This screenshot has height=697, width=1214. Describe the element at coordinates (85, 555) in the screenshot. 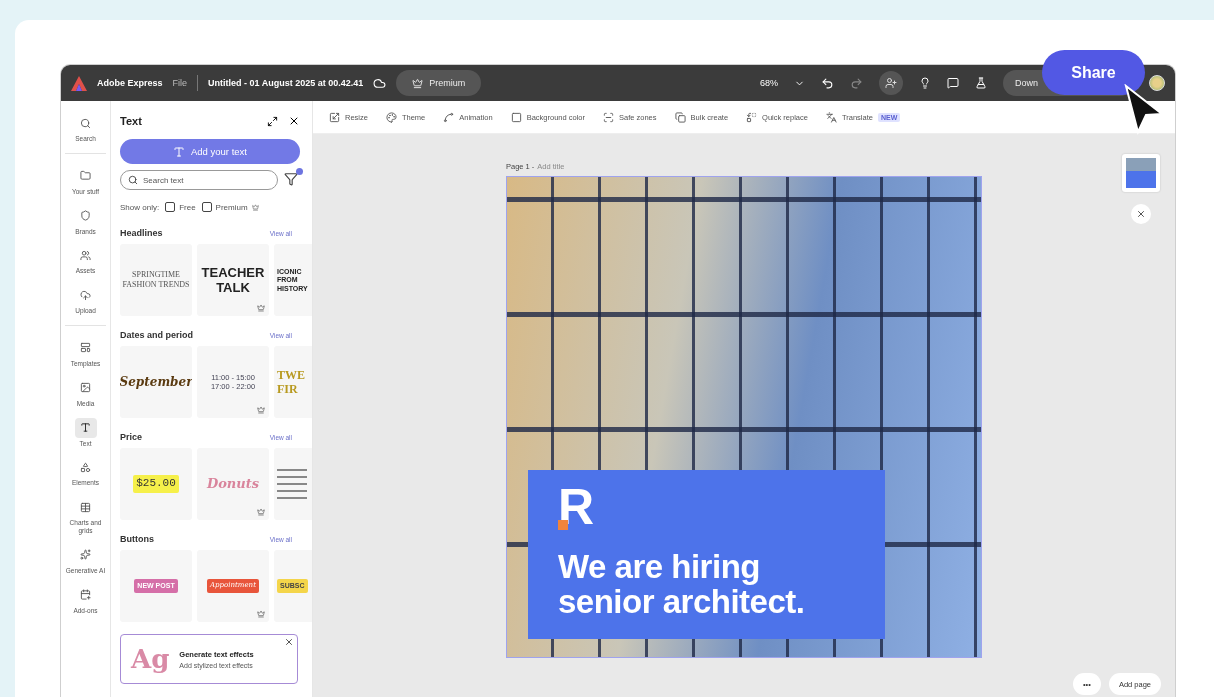

I see `sparkles-icon` at that location.